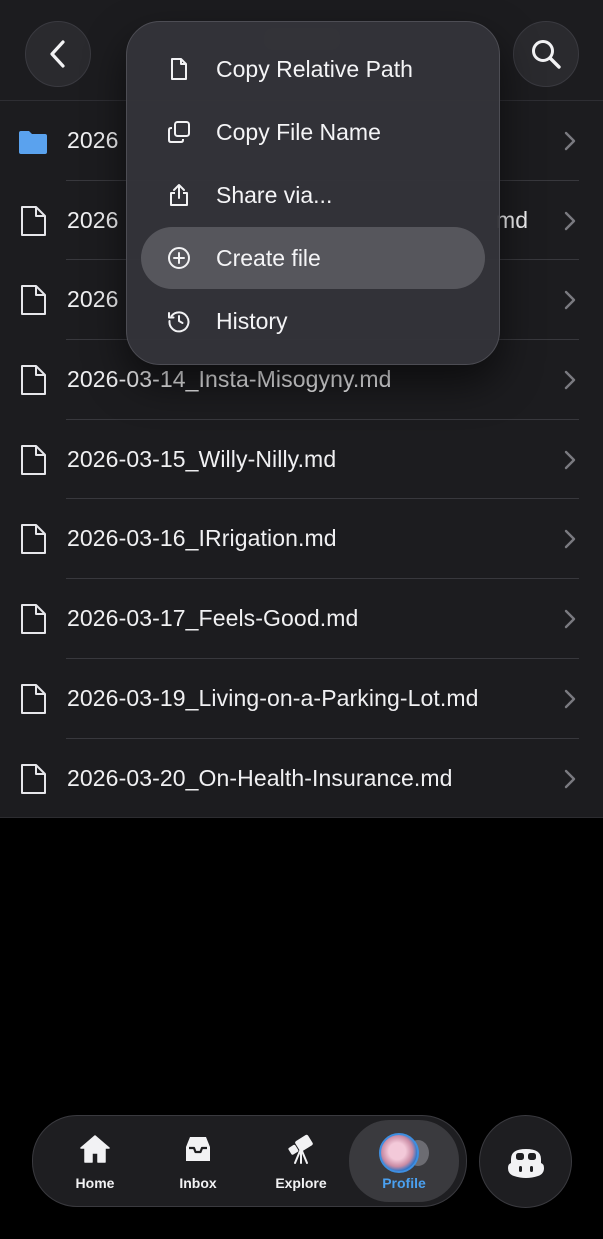 The height and width of the screenshot is (1239, 603). Describe the element at coordinates (268, 258) in the screenshot. I see `menu-item-label: Create file` at that location.